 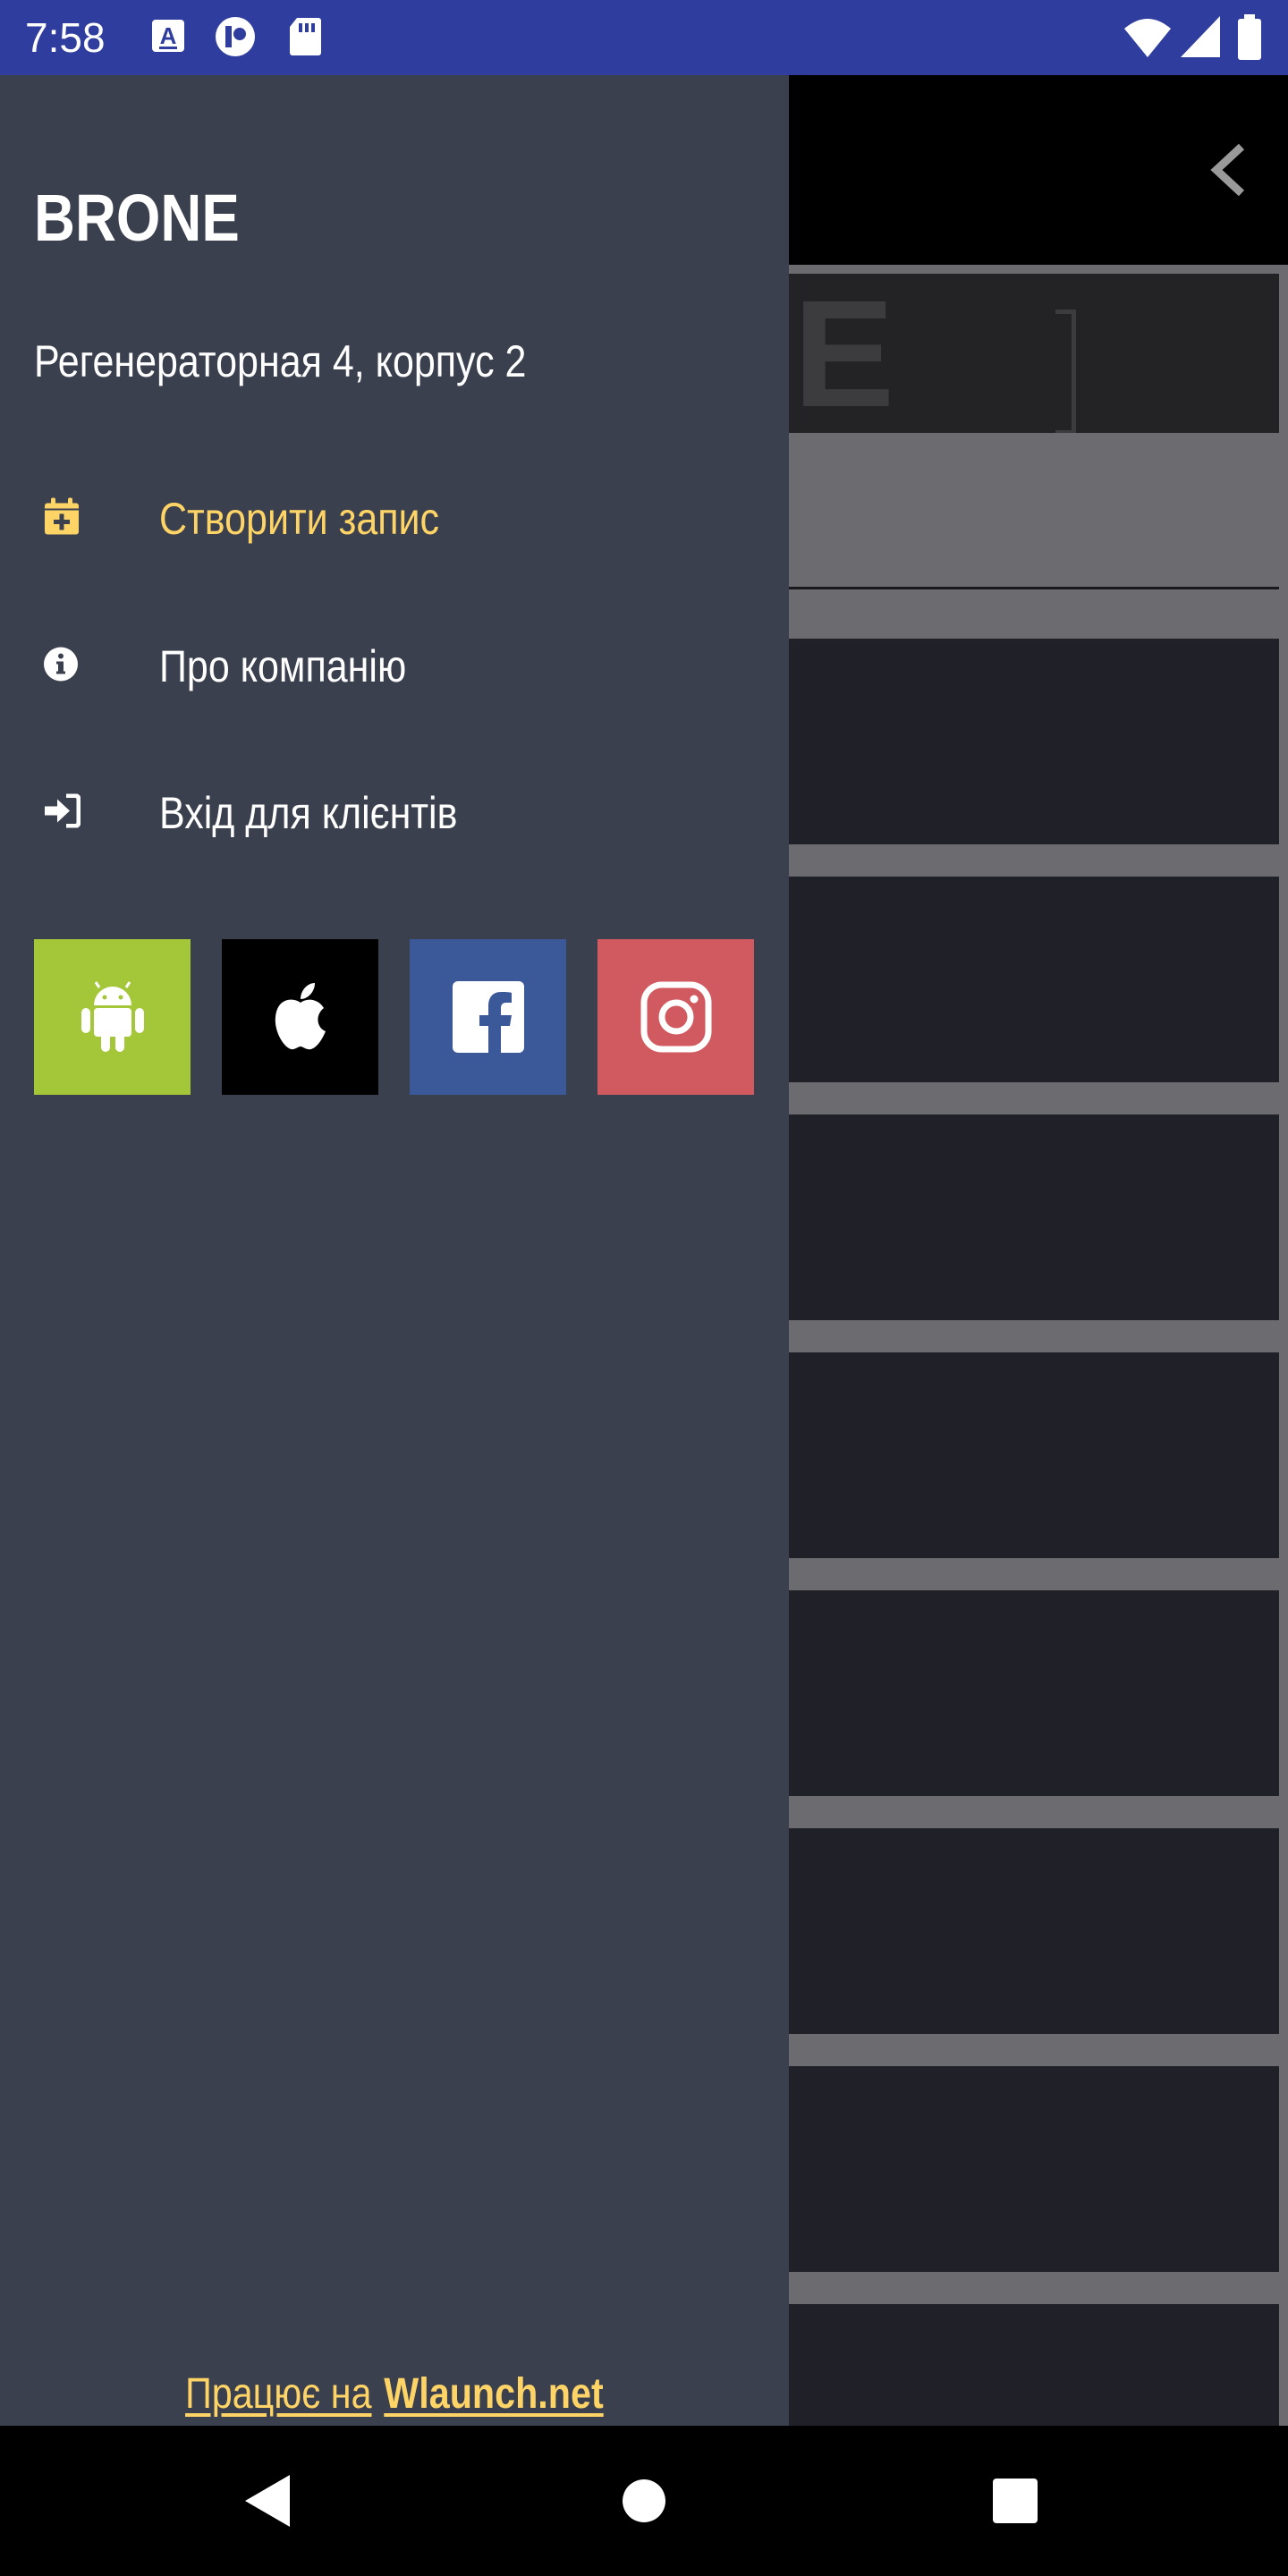 I want to click on menu-item-about-company: Про компанію, so click(x=394, y=666).